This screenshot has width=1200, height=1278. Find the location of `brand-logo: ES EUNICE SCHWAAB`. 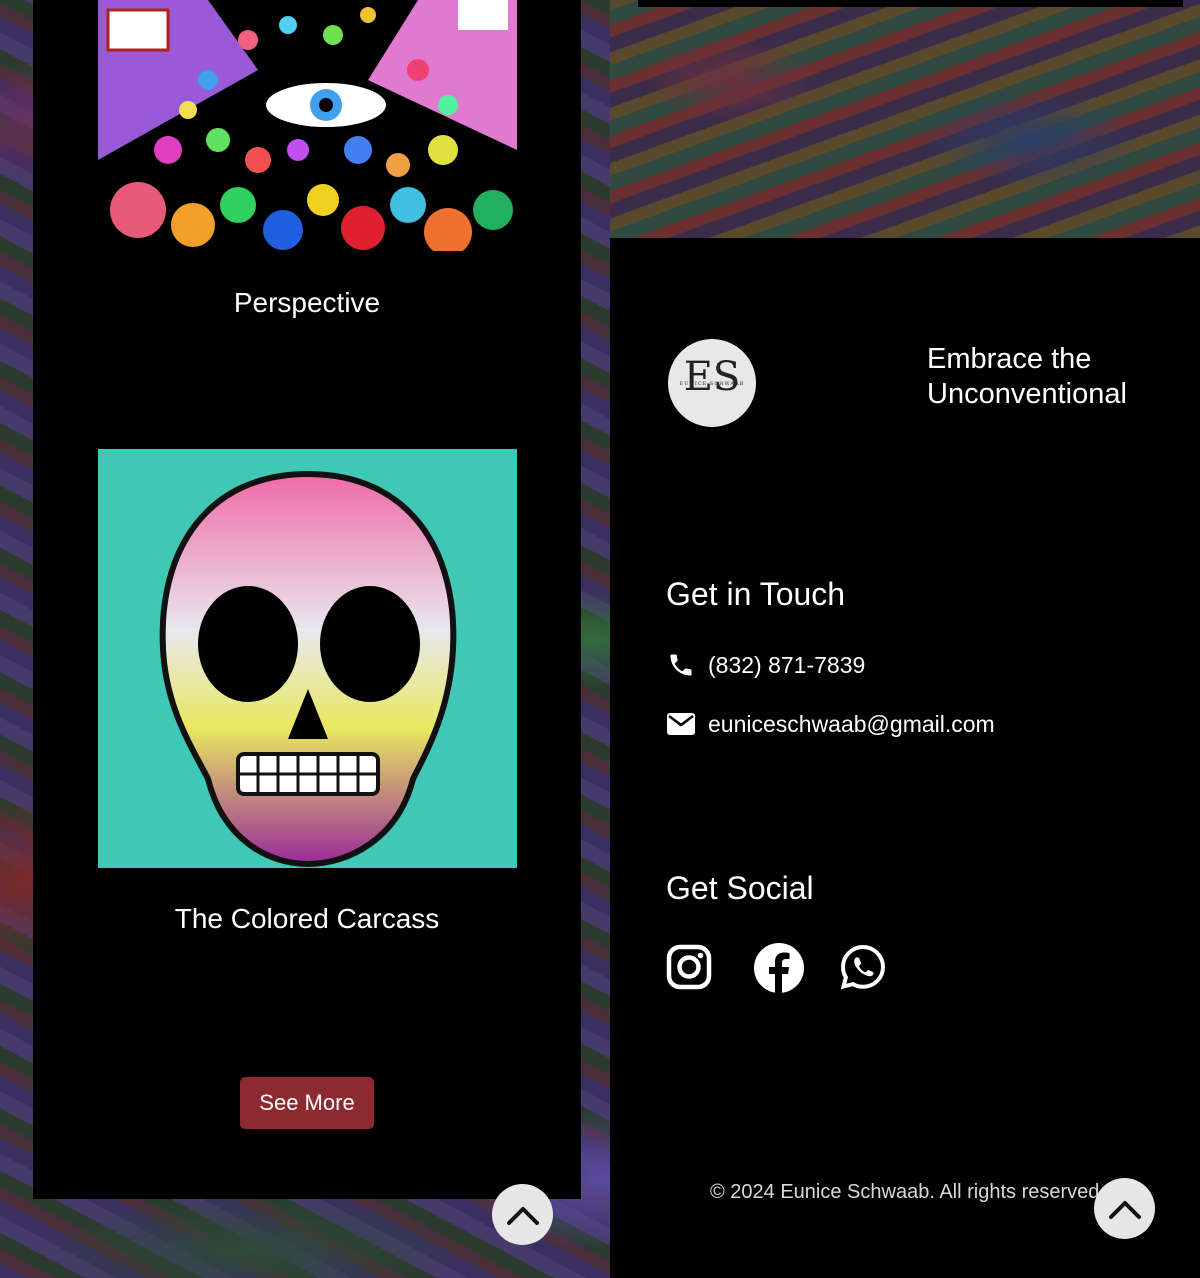

brand-logo: ES EUNICE SCHWAAB is located at coordinates (712, 383).